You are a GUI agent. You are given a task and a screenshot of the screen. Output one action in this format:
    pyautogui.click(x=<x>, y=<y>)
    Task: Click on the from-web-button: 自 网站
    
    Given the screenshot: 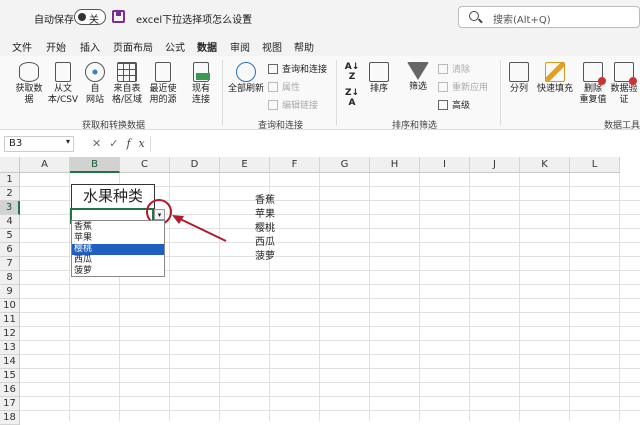 What is the action you would take?
    pyautogui.click(x=95, y=84)
    